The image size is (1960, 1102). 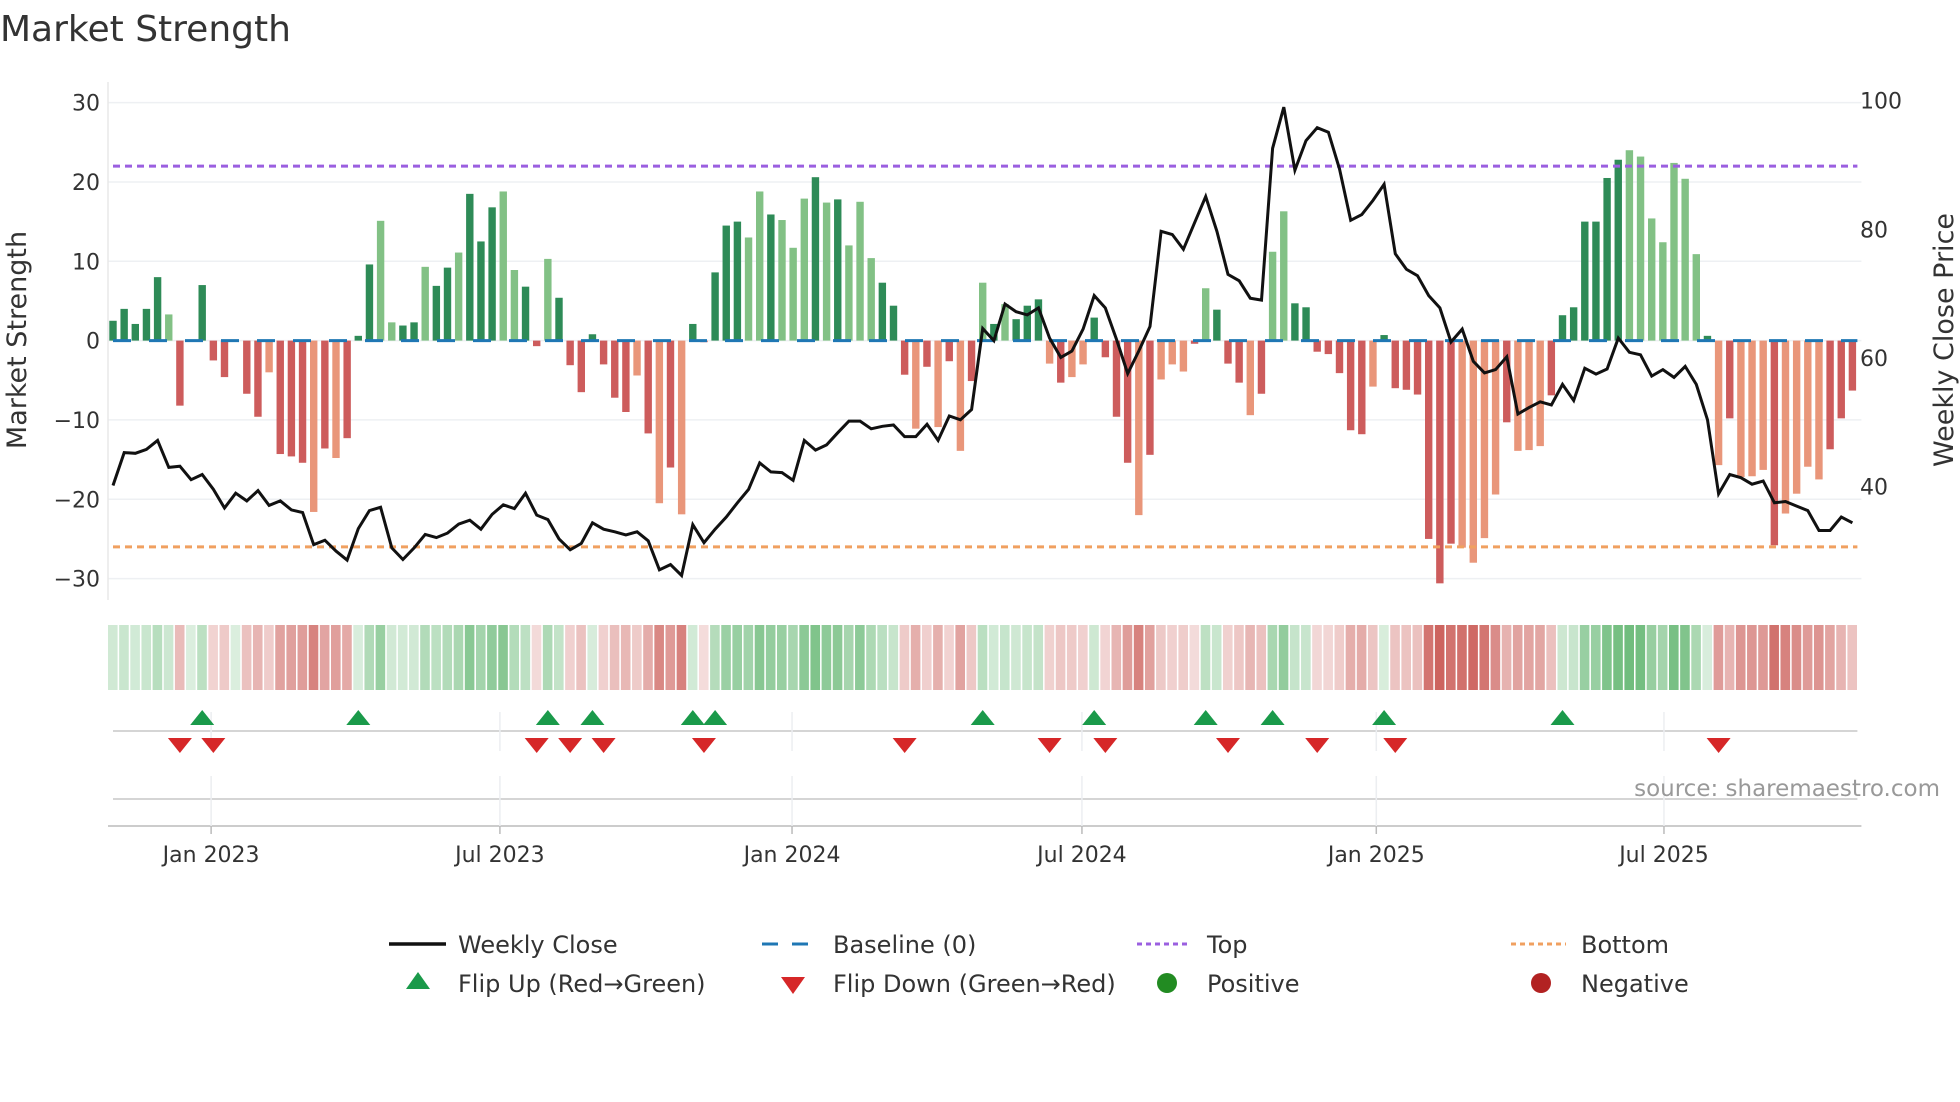 What do you see at coordinates (1787, 789) in the screenshot?
I see `source-label: source: sharemaestro.com` at bounding box center [1787, 789].